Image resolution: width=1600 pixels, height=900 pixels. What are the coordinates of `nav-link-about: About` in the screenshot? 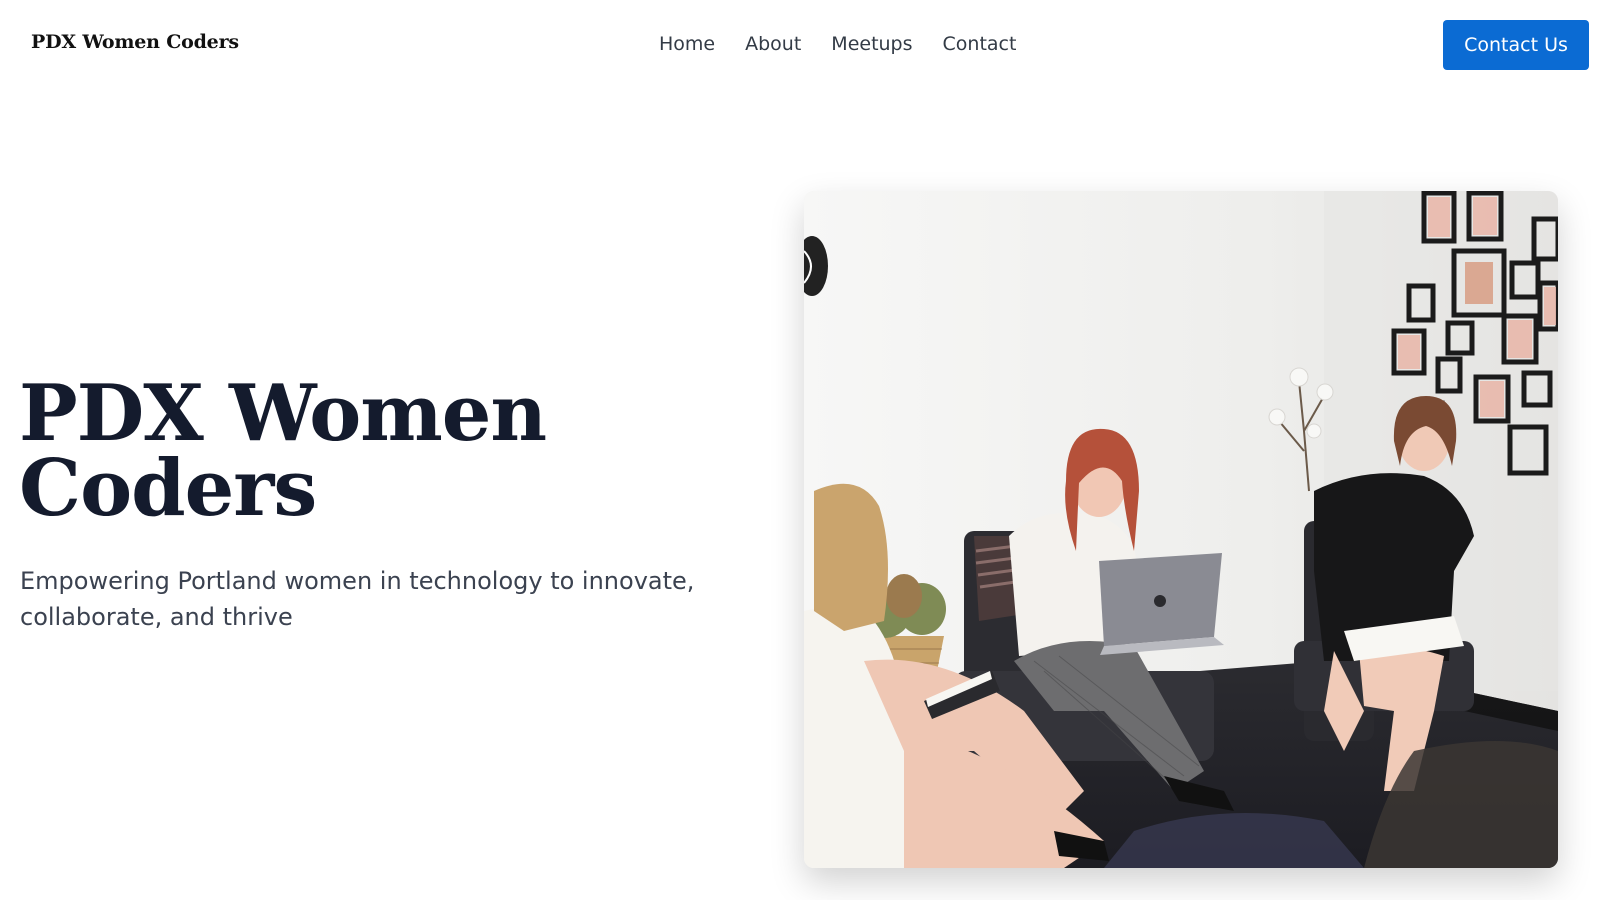 It's located at (773, 44).